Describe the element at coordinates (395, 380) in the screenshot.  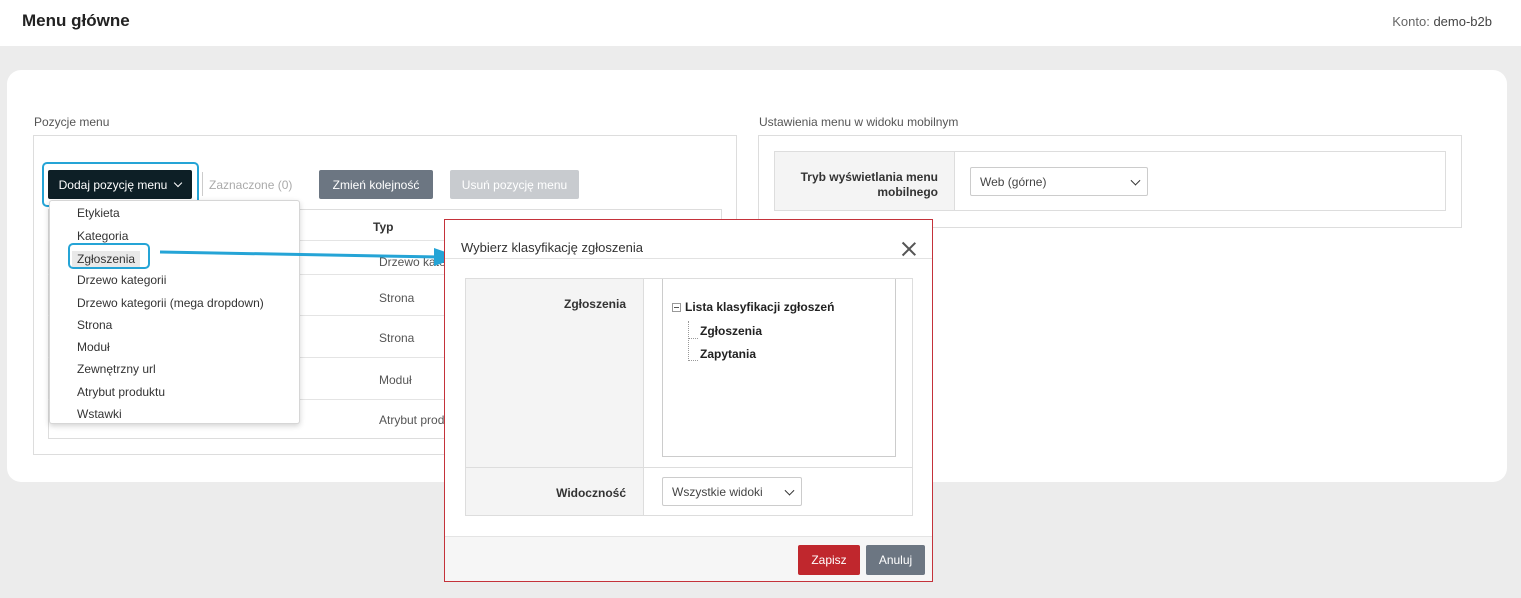
I see `table-cell-type: Moduł` at that location.